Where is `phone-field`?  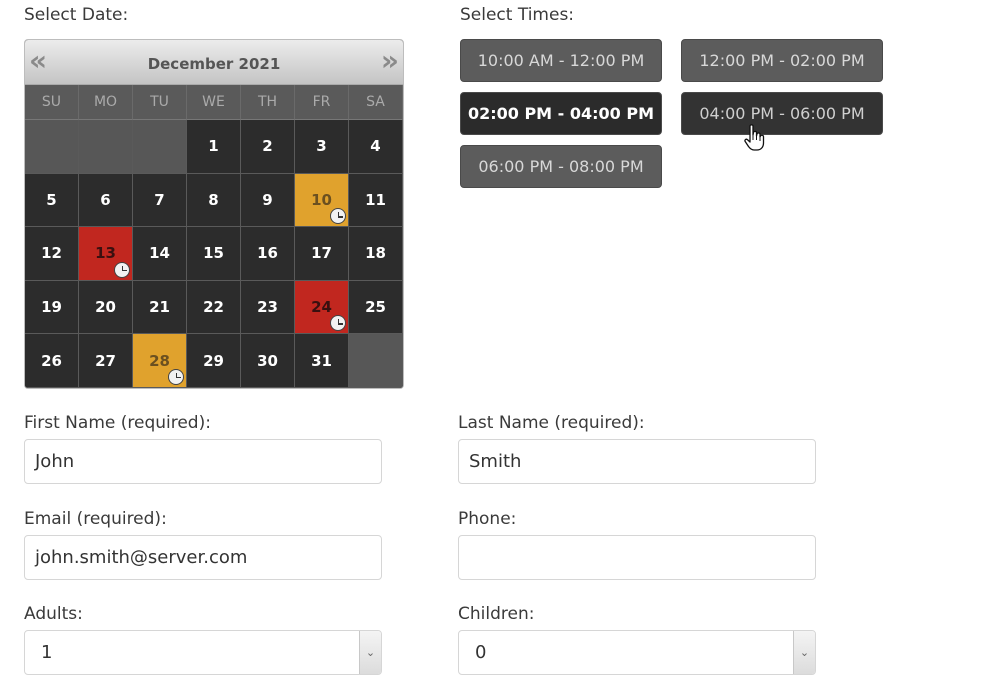
phone-field is located at coordinates (637, 557).